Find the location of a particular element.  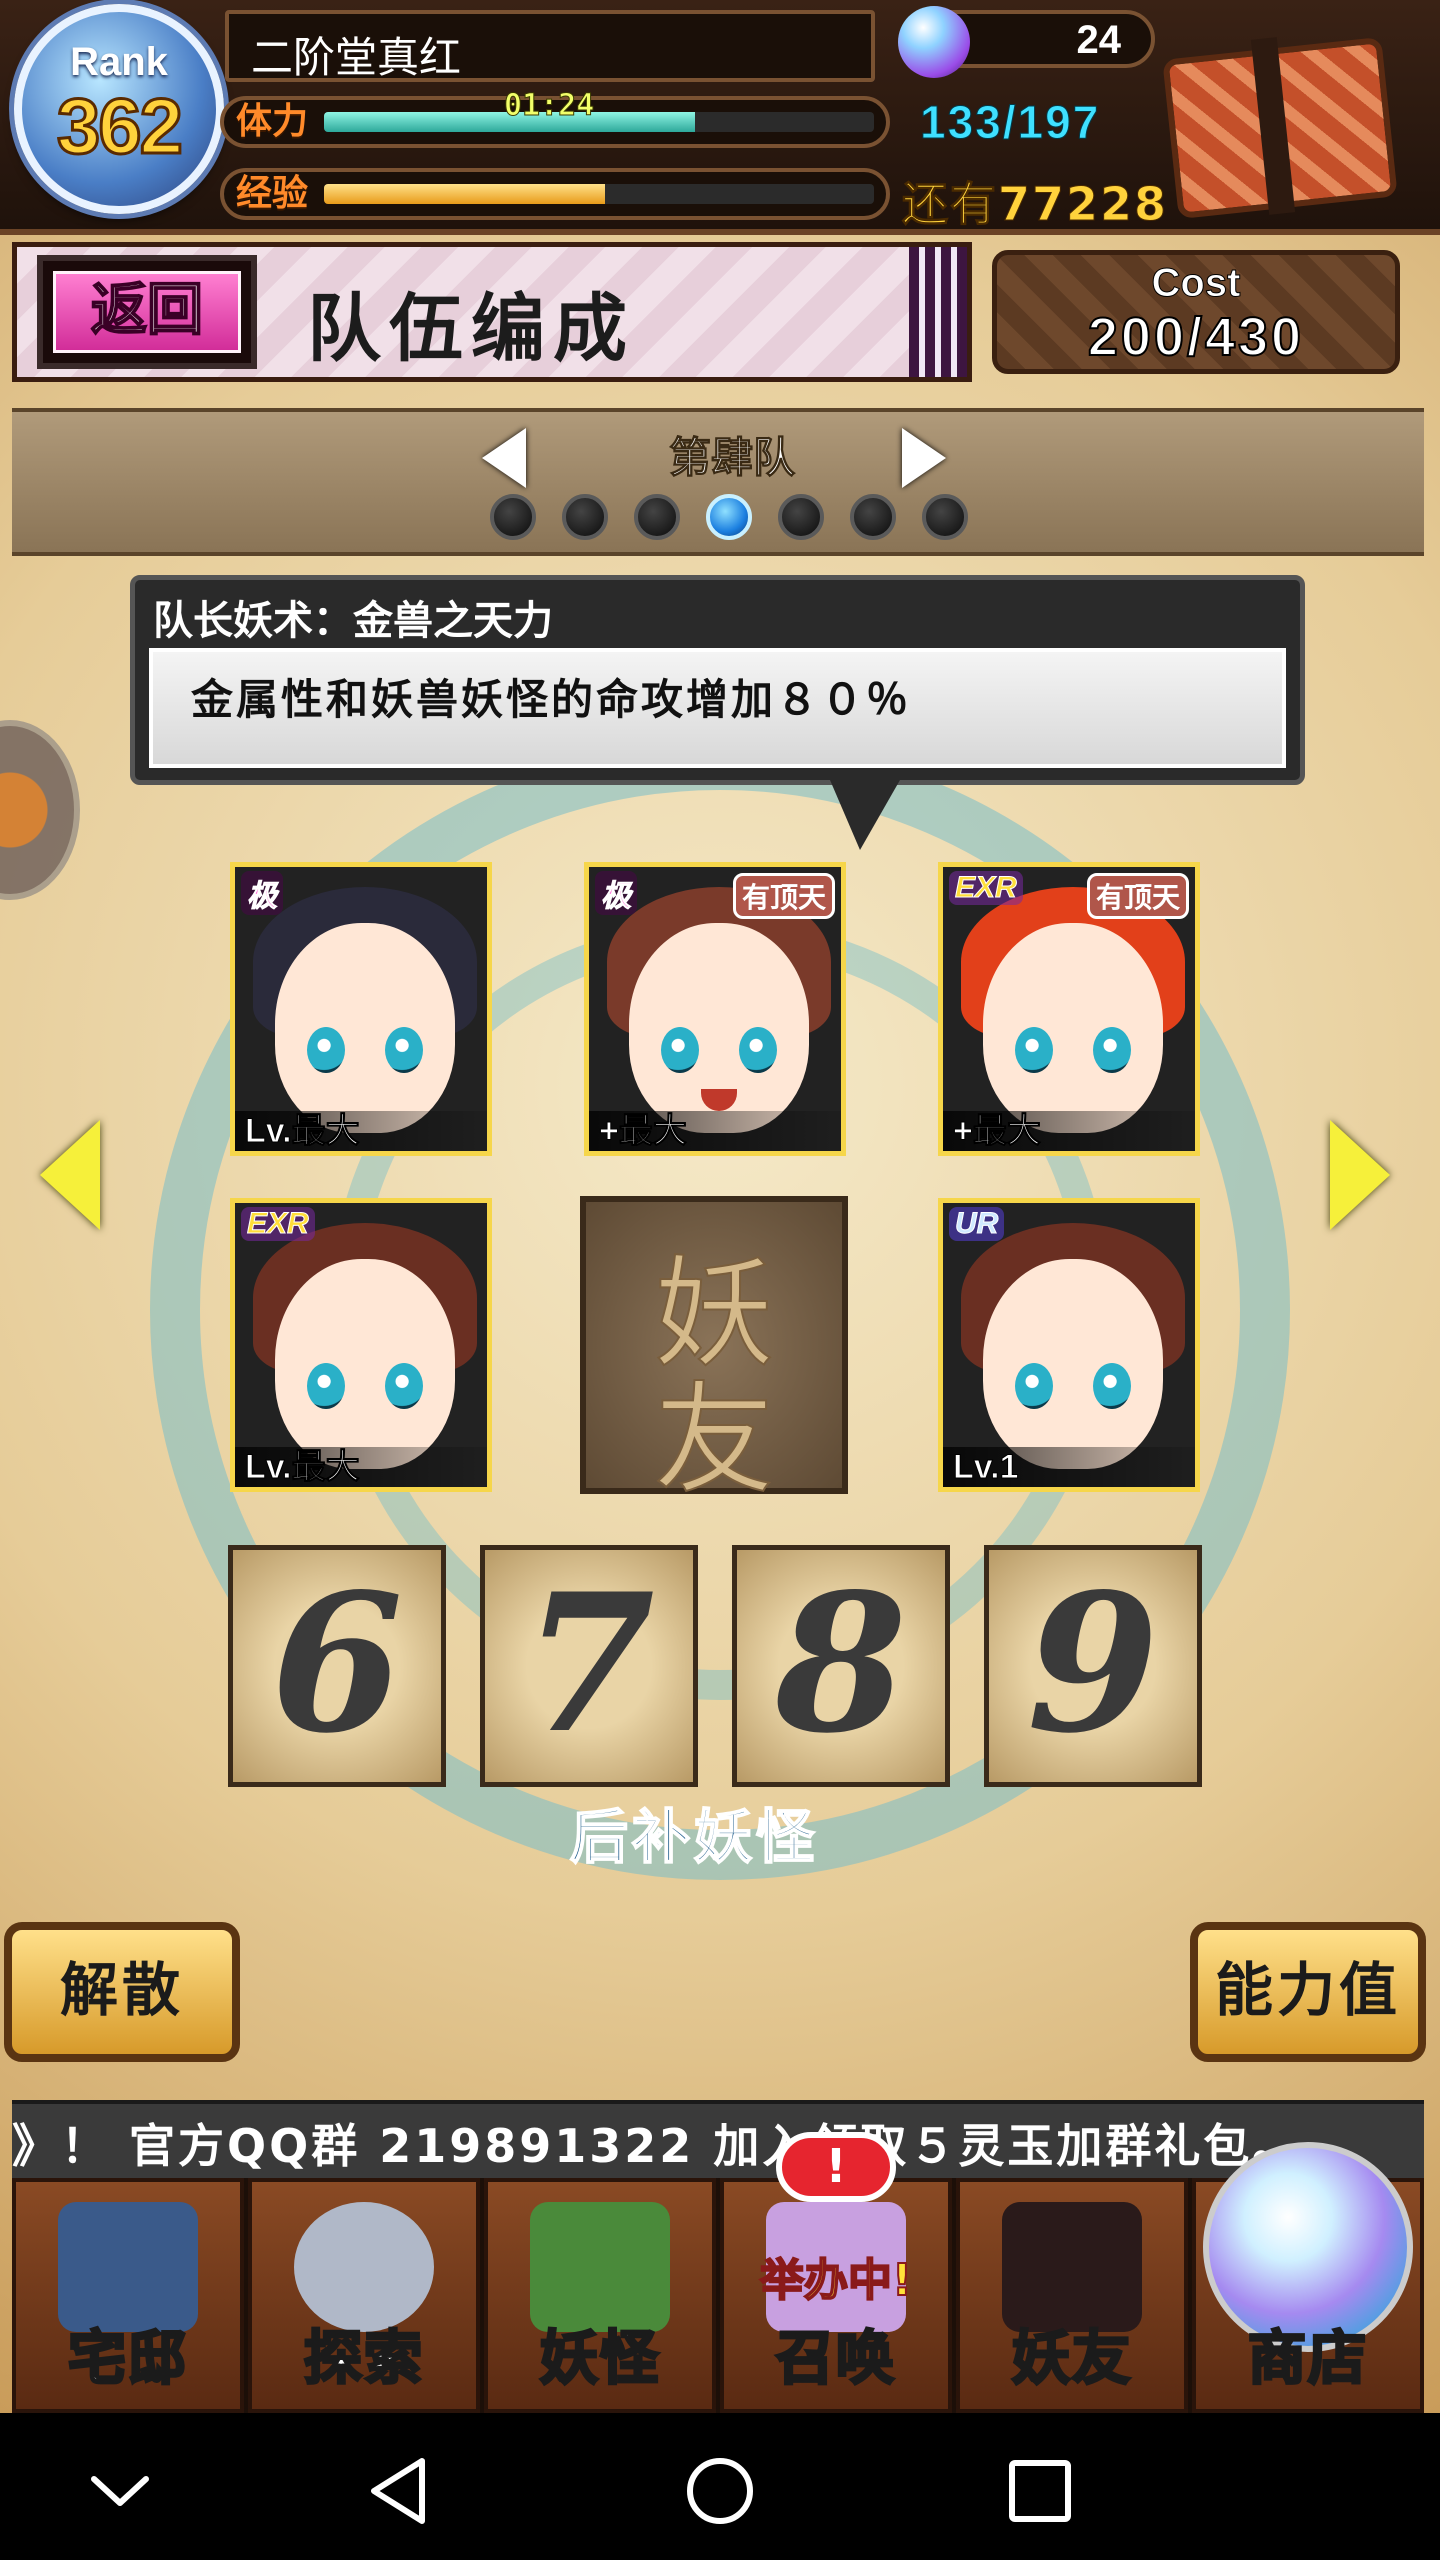

team-name: 第肆队 is located at coordinates (731, 458).